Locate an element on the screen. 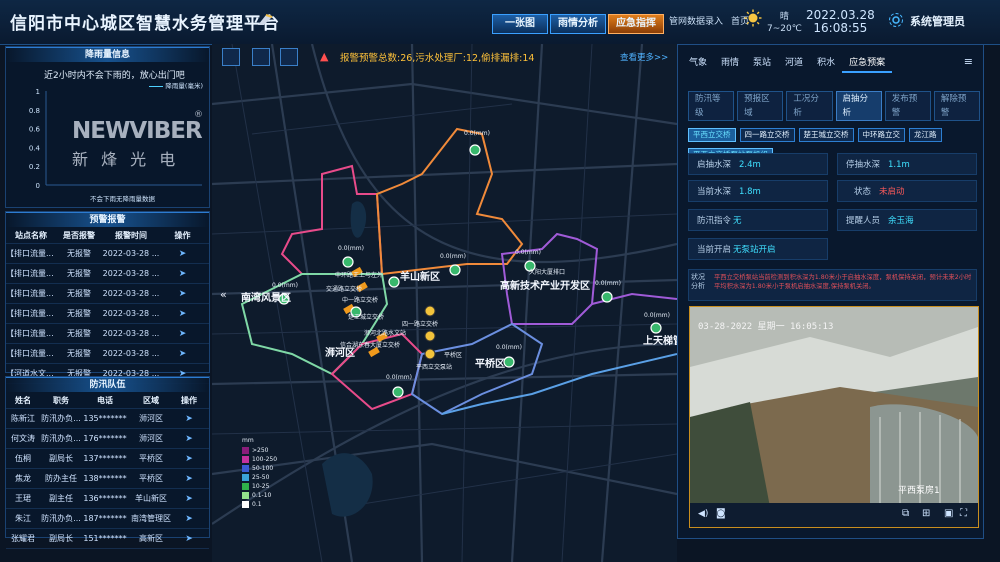  team-row: 陈新江 防汛办负... 135******* 浉河区 ➤ is located at coordinates (107, 419).